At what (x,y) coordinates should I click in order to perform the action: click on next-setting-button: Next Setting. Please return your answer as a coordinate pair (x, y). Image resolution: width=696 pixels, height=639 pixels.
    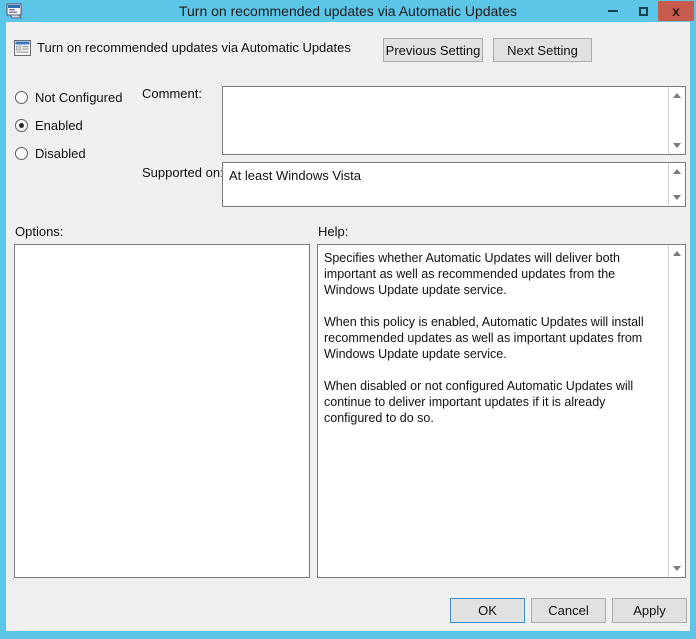
    Looking at the image, I should click on (542, 50).